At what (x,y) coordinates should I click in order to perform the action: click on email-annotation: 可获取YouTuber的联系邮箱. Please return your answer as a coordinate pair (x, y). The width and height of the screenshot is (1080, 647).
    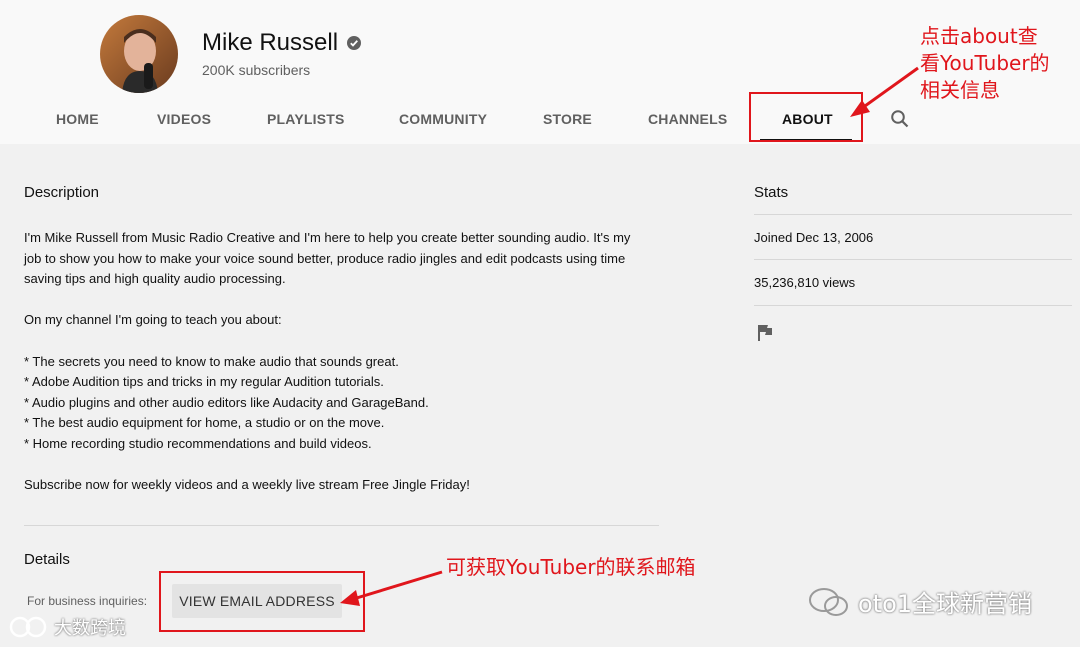
    Looking at the image, I should click on (571, 567).